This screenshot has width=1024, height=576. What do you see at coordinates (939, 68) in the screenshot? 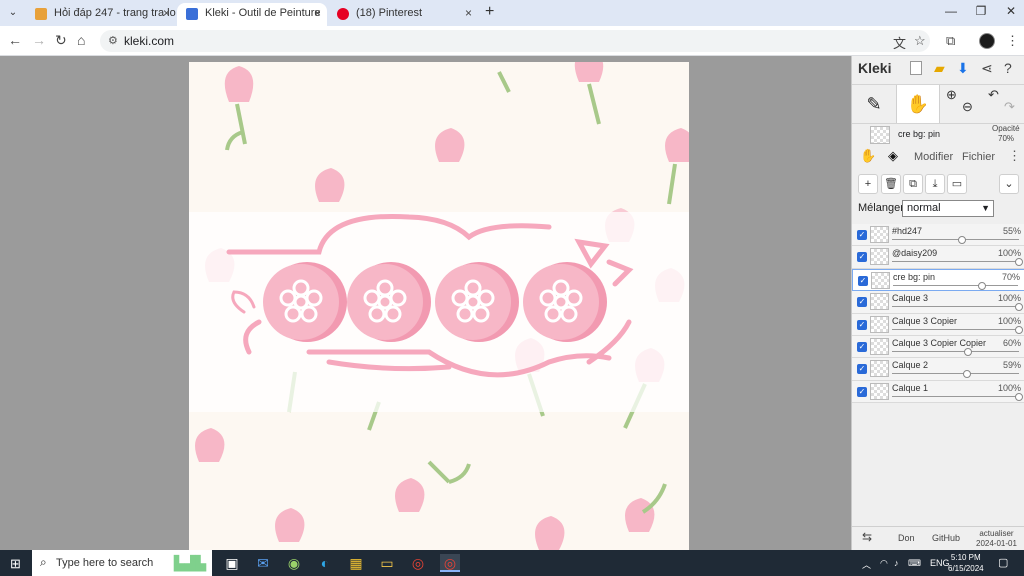
I see `open-folder-icon: ▰` at bounding box center [939, 68].